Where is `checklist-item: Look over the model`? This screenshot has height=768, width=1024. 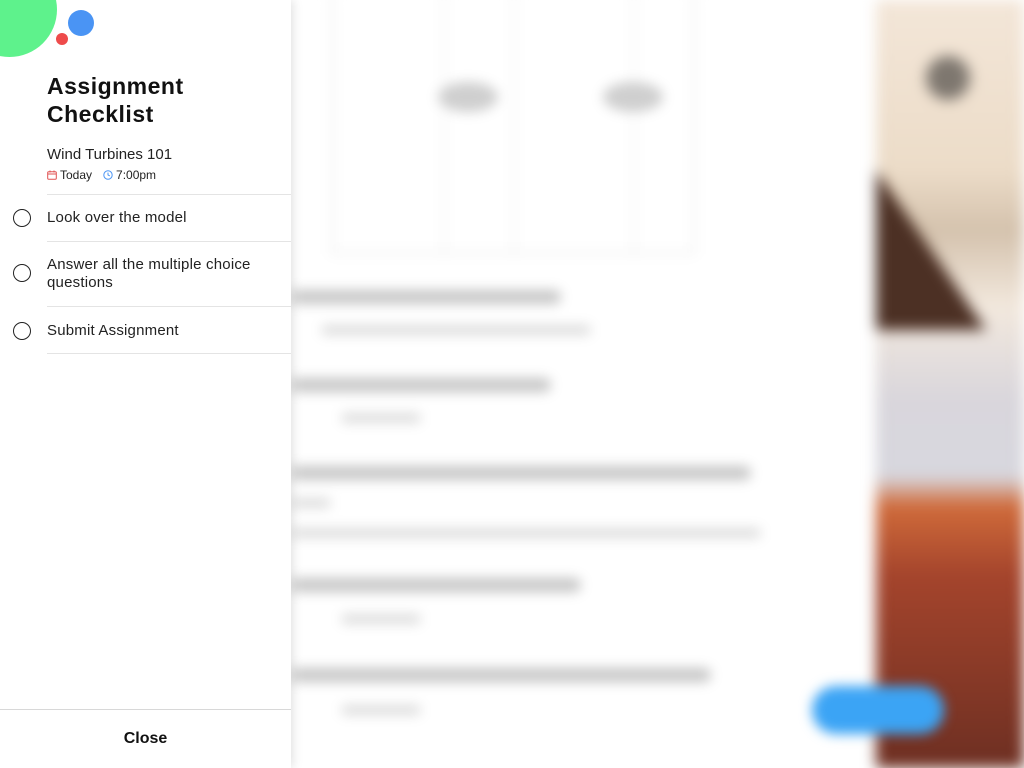 checklist-item: Look over the model is located at coordinates (145, 218).